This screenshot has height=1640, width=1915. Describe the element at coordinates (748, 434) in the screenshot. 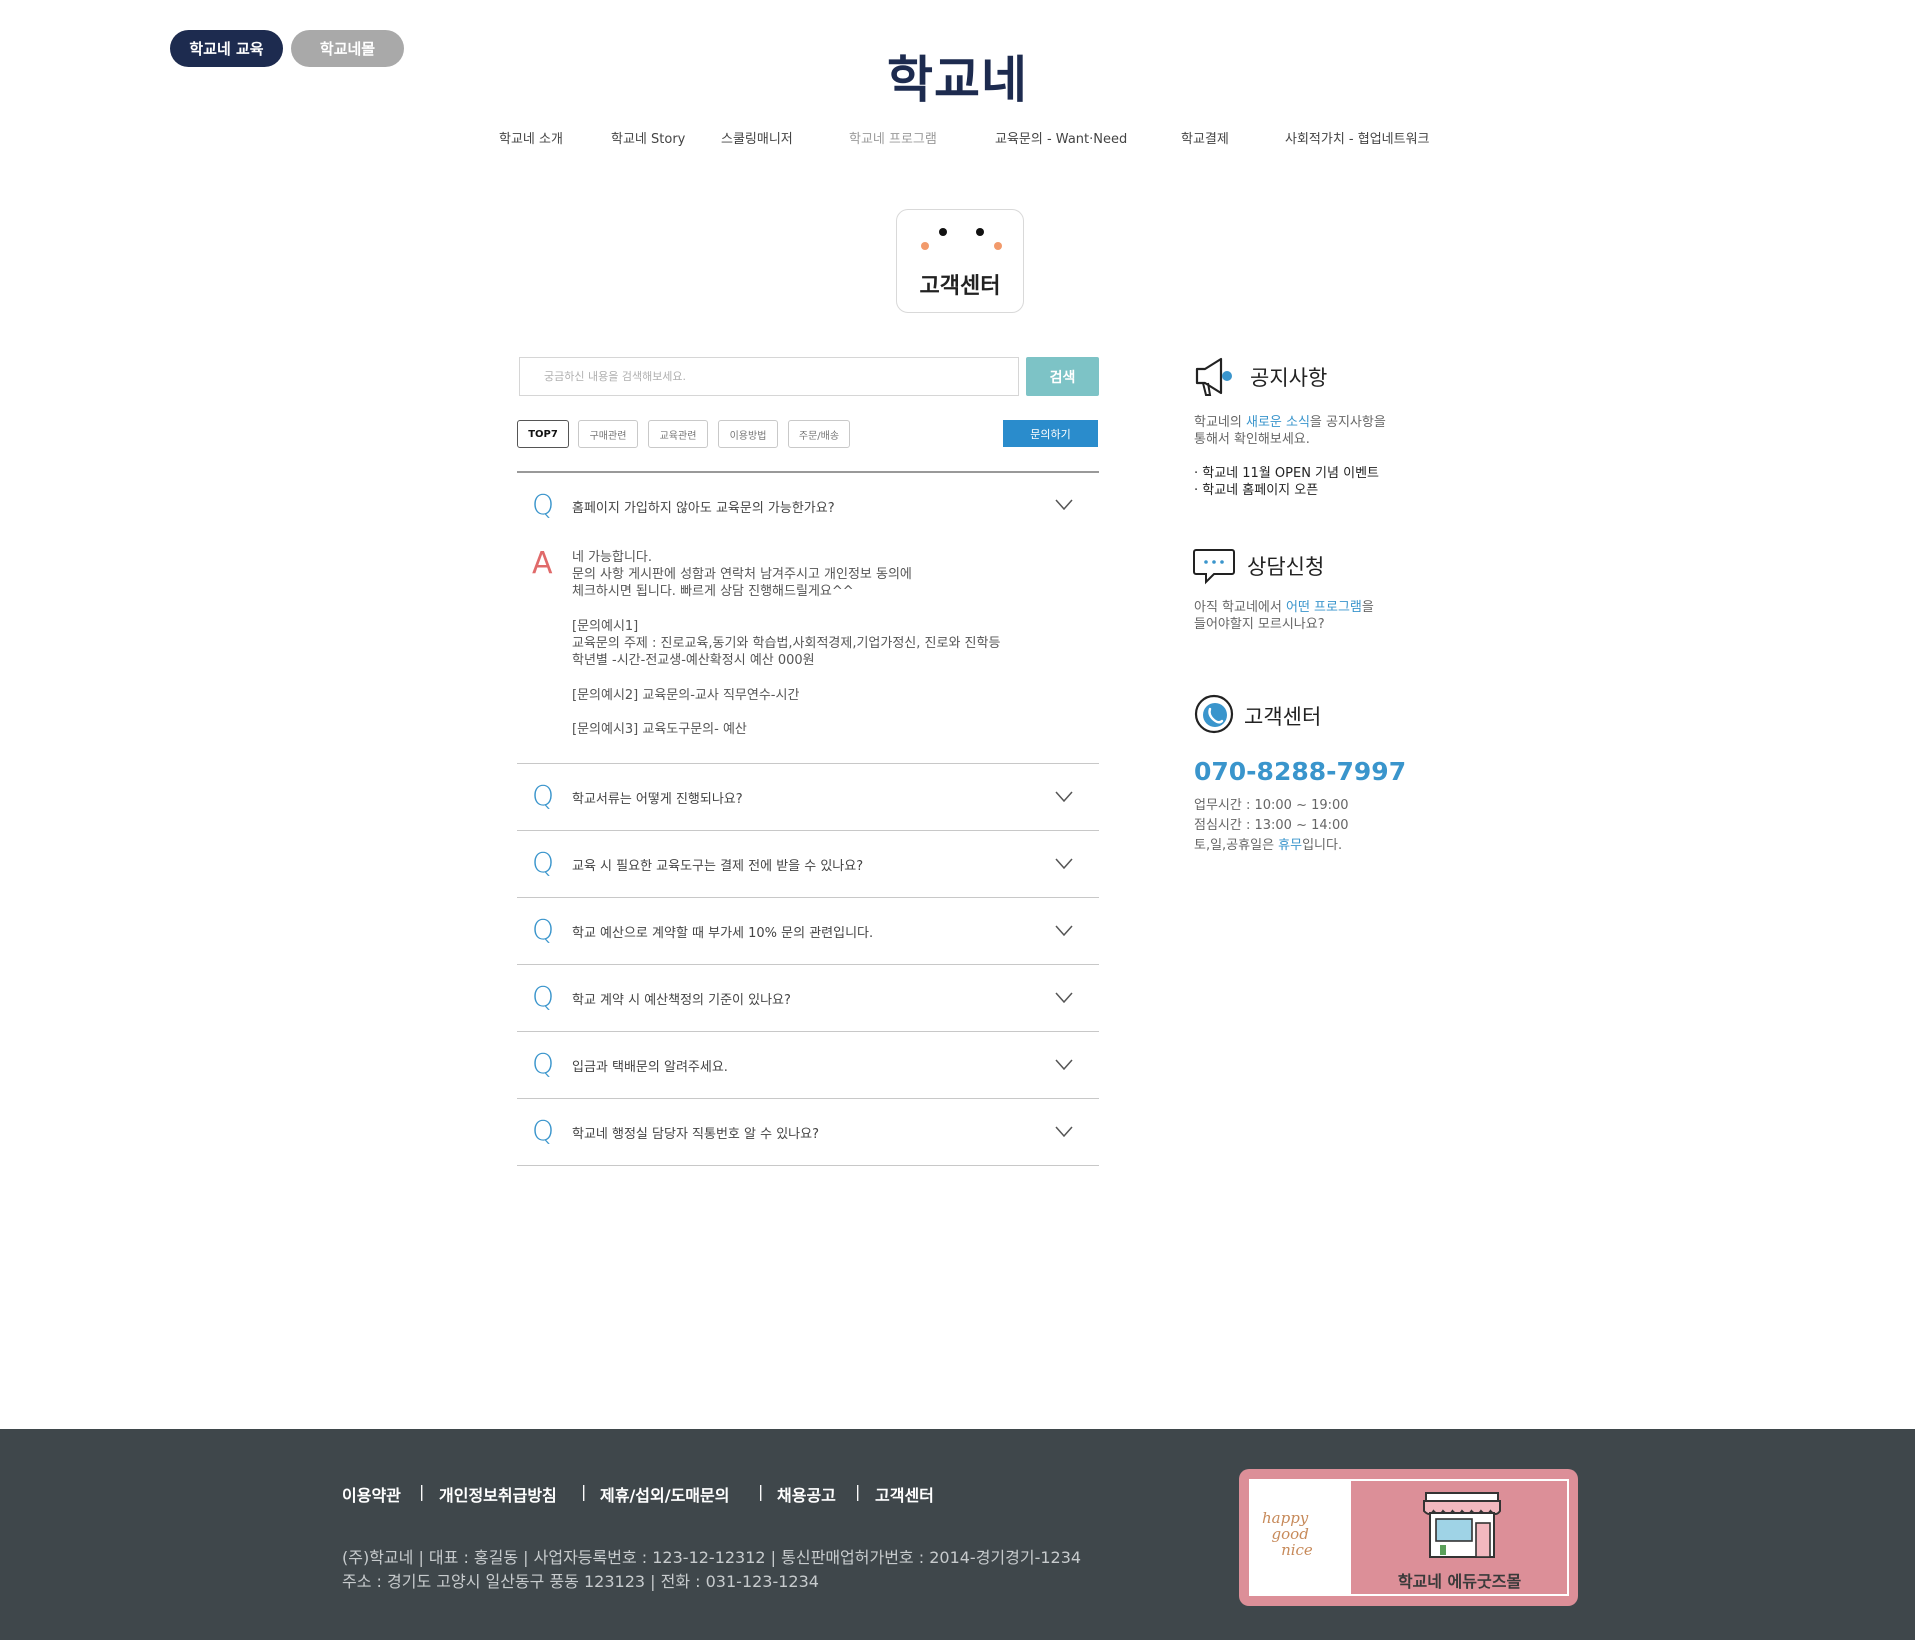

I see `category-usage: 이용방법` at that location.